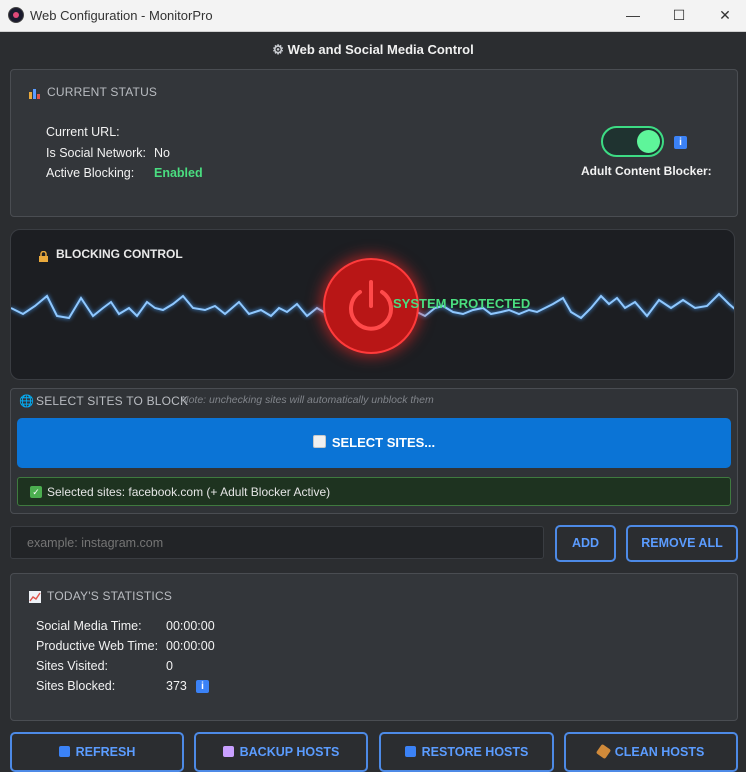 The width and height of the screenshot is (746, 772). Describe the element at coordinates (105, 752) in the screenshot. I see `refresh-button-label: REFRESH` at that location.